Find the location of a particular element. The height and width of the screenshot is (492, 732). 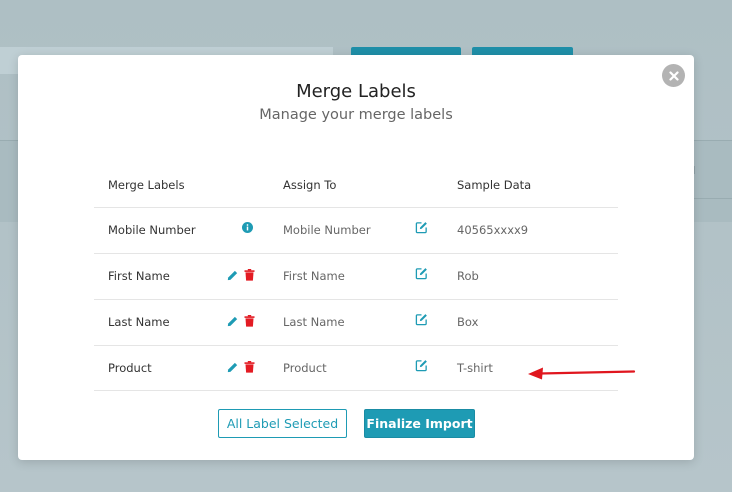

sample-data-value: Rob is located at coordinates (468, 276).